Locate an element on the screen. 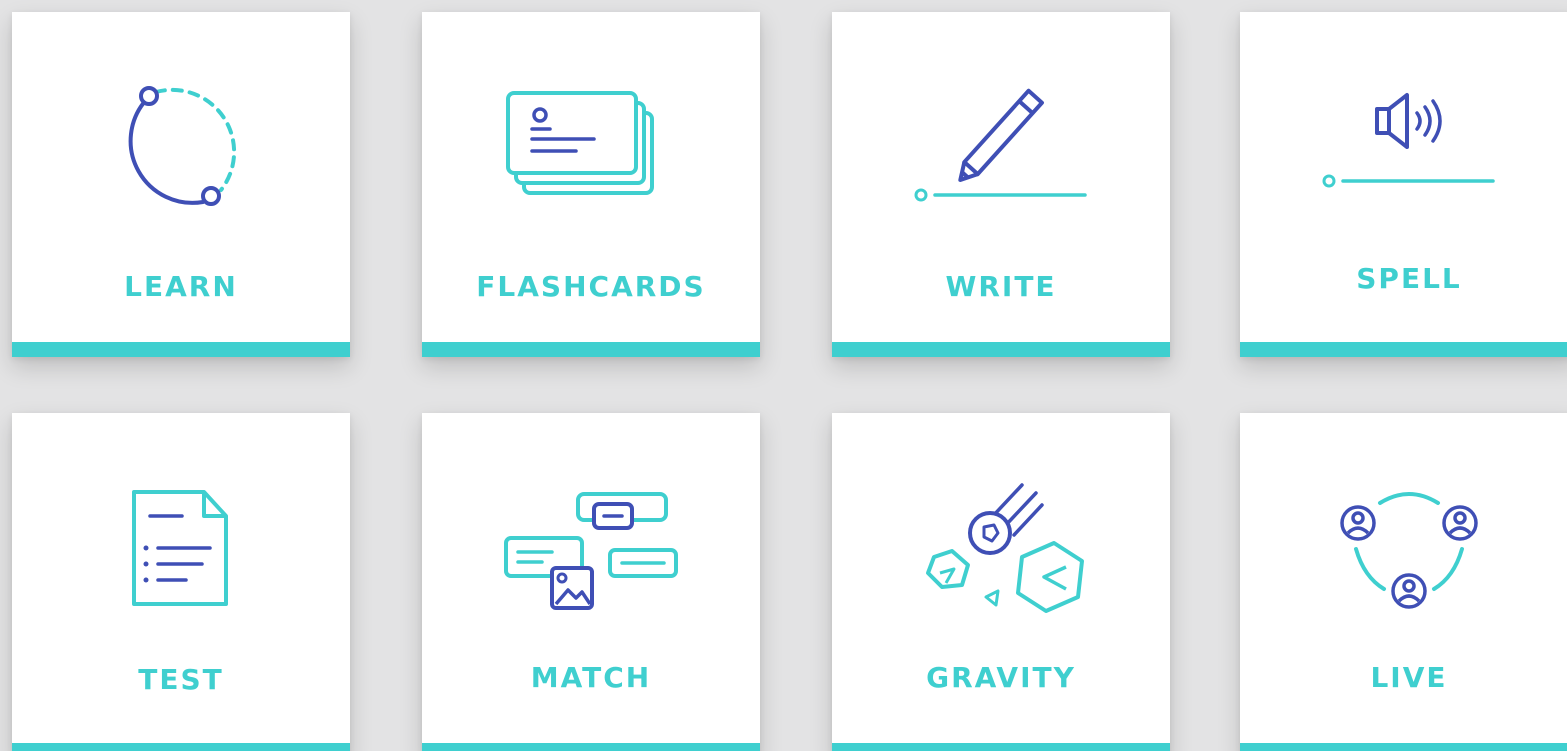  mode-label: FLASHCARDS is located at coordinates (591, 286).